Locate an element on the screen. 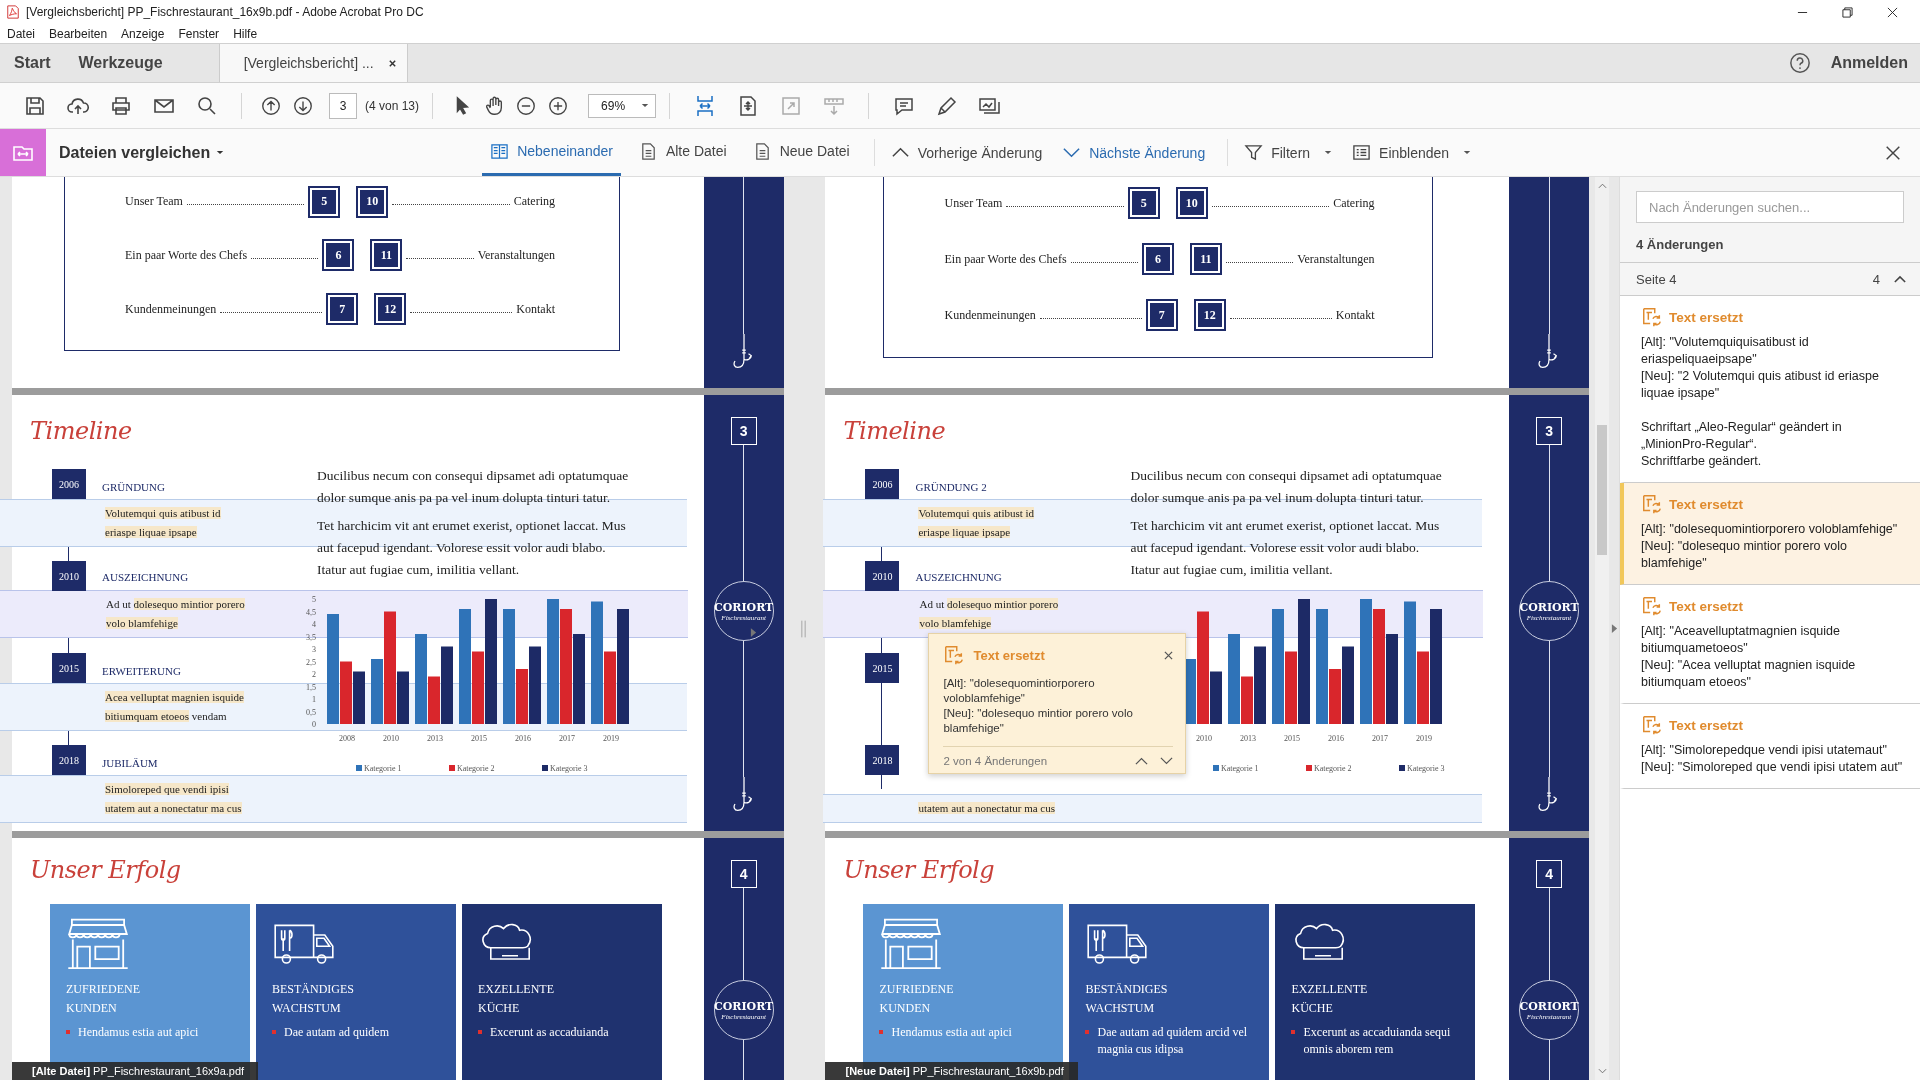 This screenshot has width=1920, height=1080. axis-tick-label: 3 is located at coordinates (314, 649).